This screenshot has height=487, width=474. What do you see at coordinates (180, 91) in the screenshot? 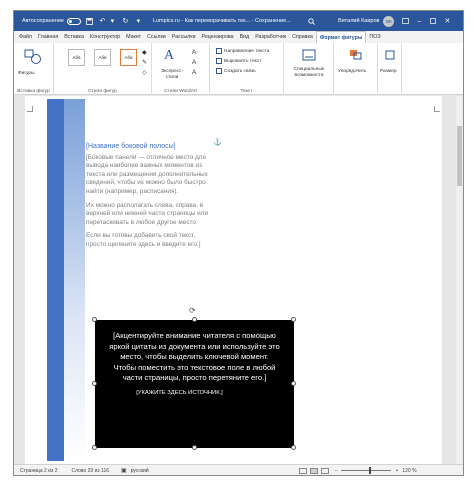
I see `group-label-wordart: Стили WordArt` at bounding box center [180, 91].